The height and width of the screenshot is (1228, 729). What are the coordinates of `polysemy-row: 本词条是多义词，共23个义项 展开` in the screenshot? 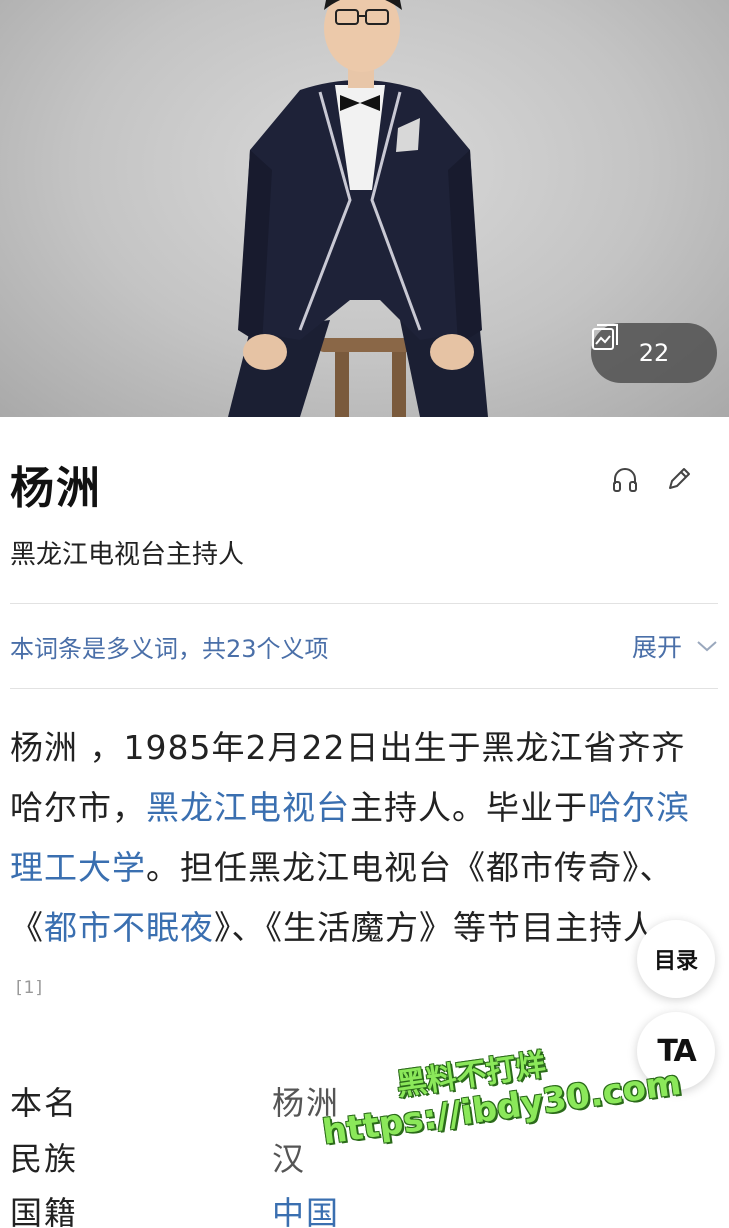 It's located at (364, 646).